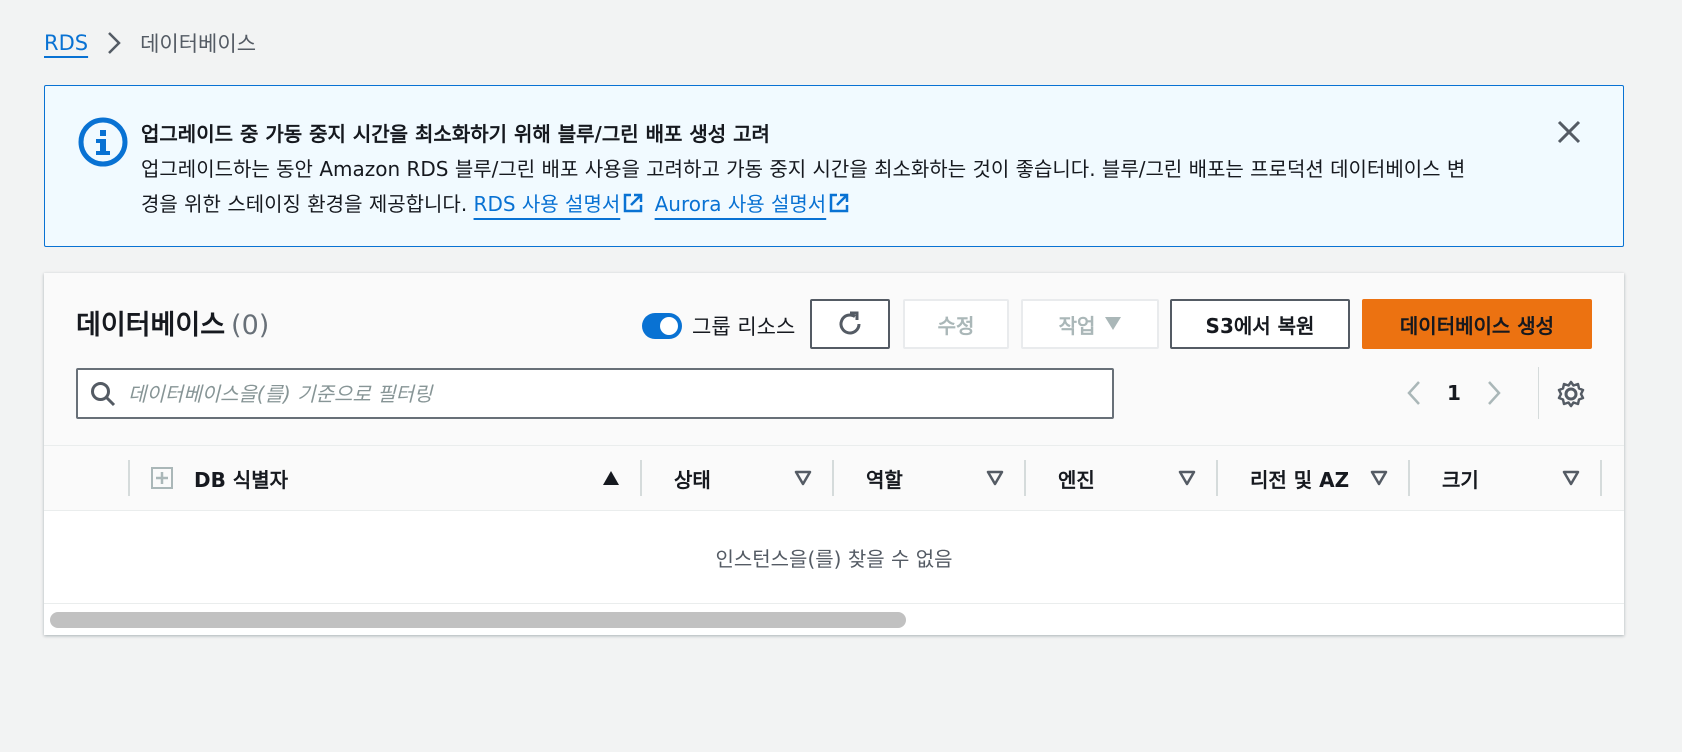 The width and height of the screenshot is (1682, 752). I want to click on gear-icon, so click(1571, 394).